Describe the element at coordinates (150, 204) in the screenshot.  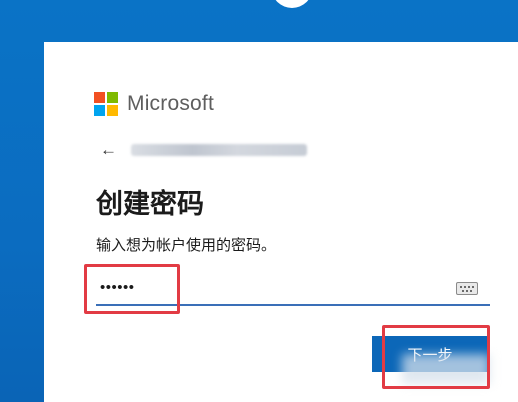
I see `page-title: 创建密码` at that location.